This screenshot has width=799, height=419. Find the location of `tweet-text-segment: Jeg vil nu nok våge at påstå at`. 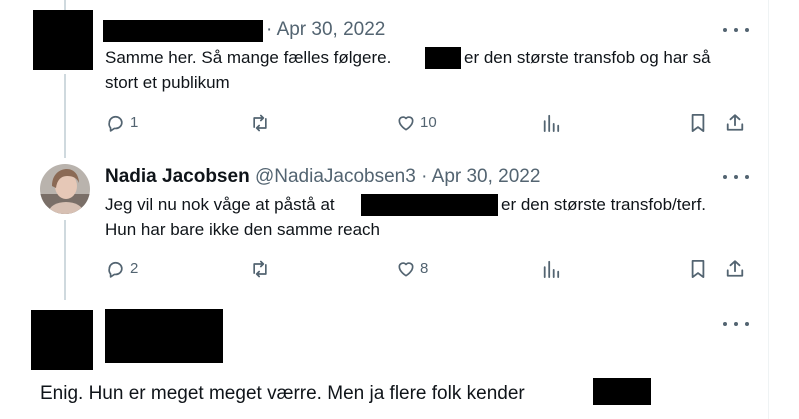

tweet-text-segment: Jeg vil nu nok våge at påstå at is located at coordinates (220, 204).